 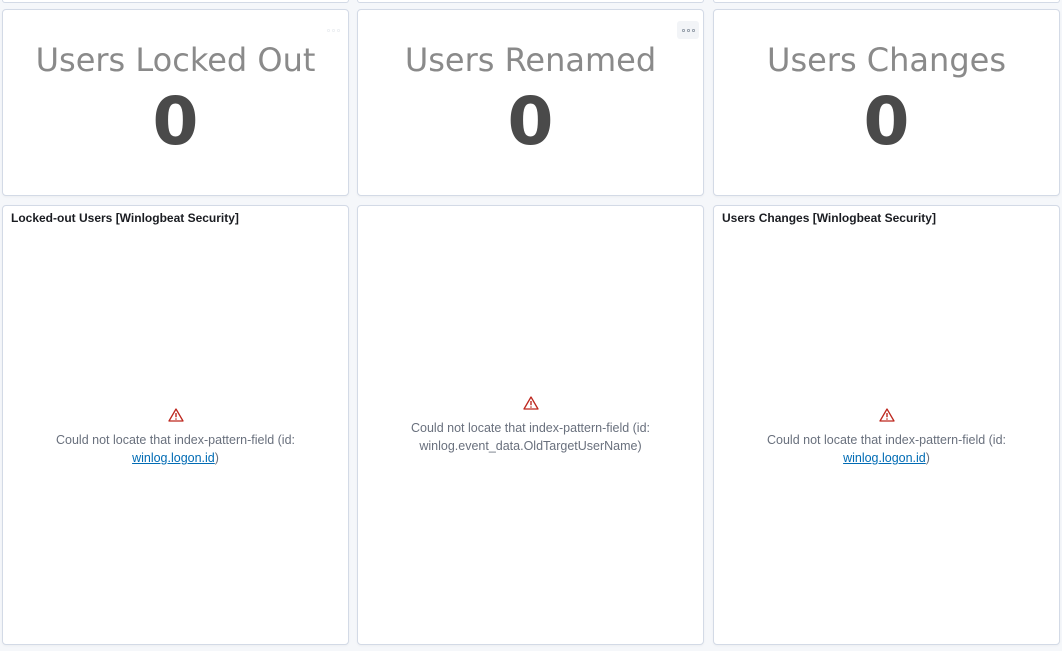 I want to click on metric-panel-users-renamed: Users Renamed 0, so click(x=530, y=102).